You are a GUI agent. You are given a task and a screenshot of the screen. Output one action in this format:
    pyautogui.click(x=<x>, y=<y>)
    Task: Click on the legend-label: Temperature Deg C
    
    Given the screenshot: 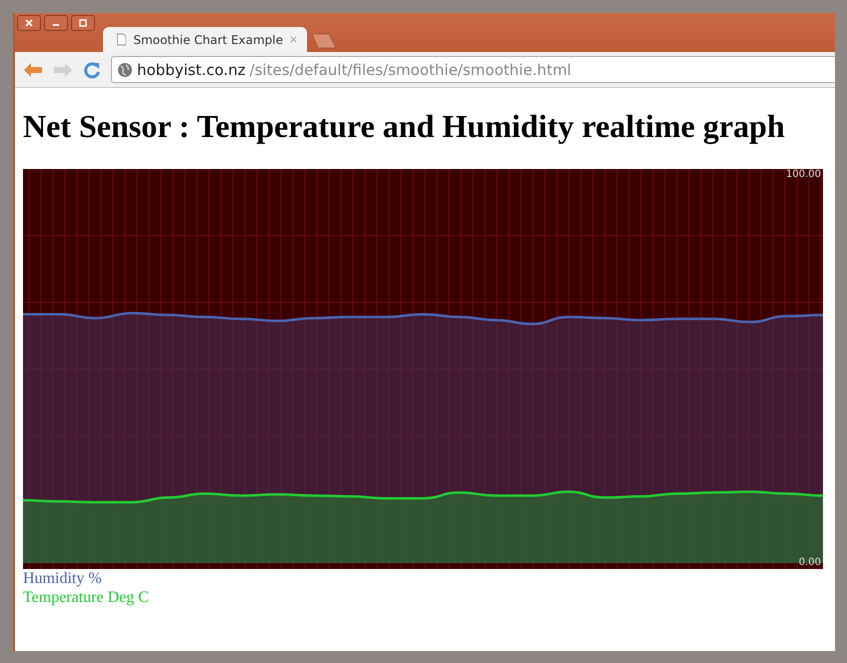 What is the action you would take?
    pyautogui.click(x=86, y=597)
    